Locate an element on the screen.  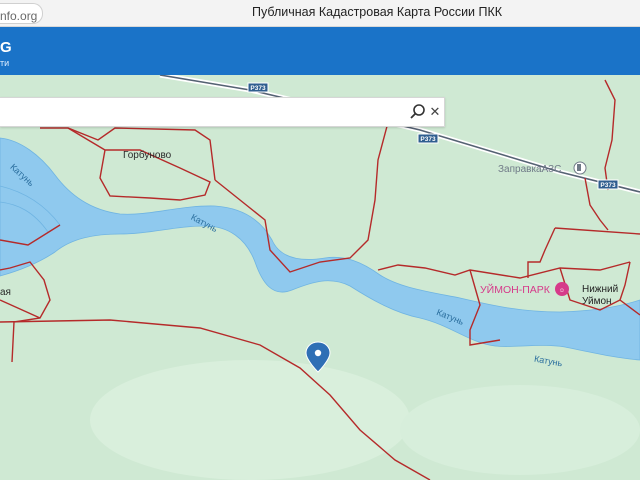
settlement-label-gorbunovo: Горбуново is located at coordinates (147, 155).